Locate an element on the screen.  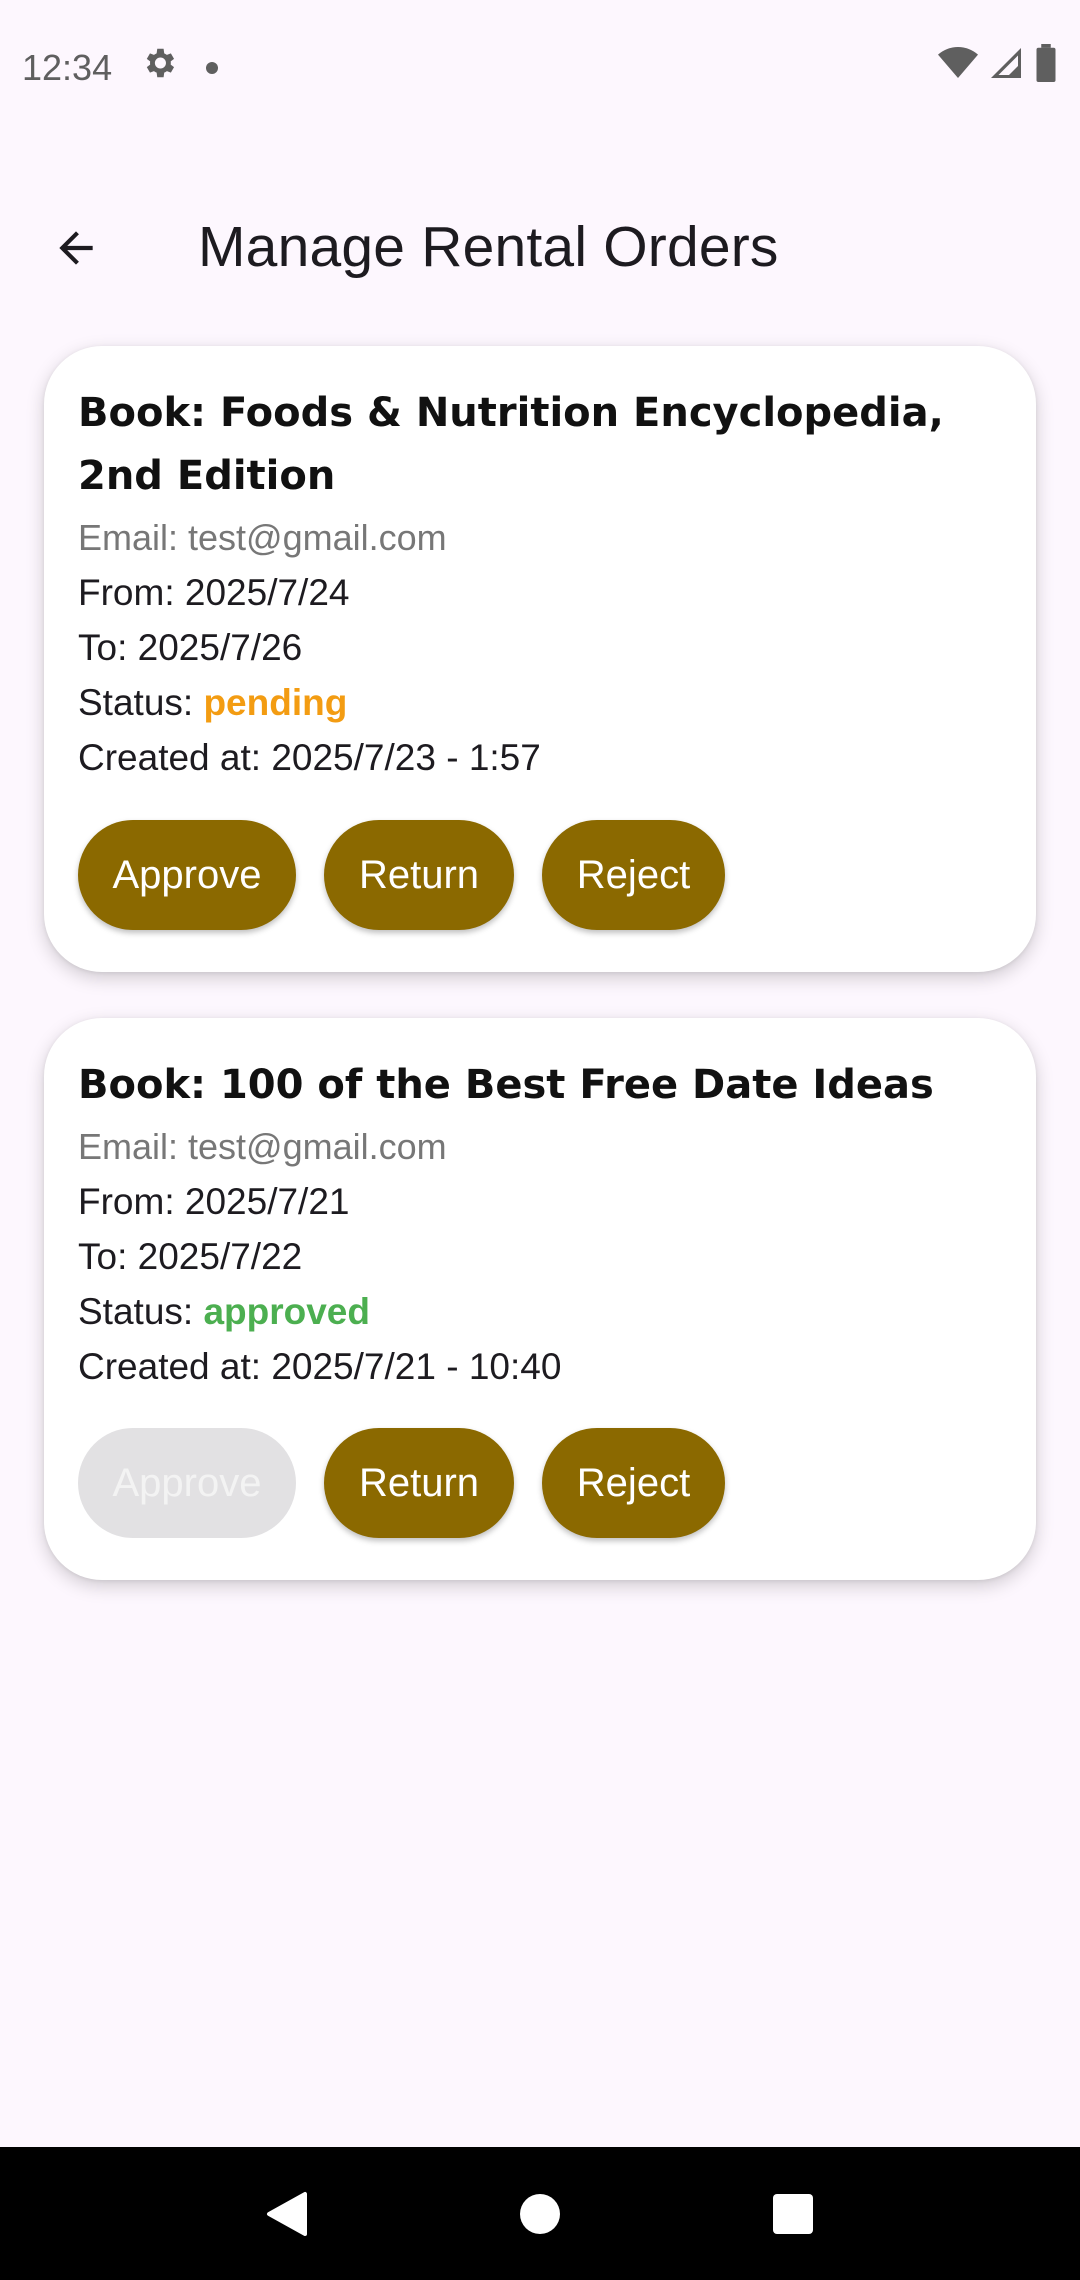
nav-back-button is located at coordinates (287, 2214).